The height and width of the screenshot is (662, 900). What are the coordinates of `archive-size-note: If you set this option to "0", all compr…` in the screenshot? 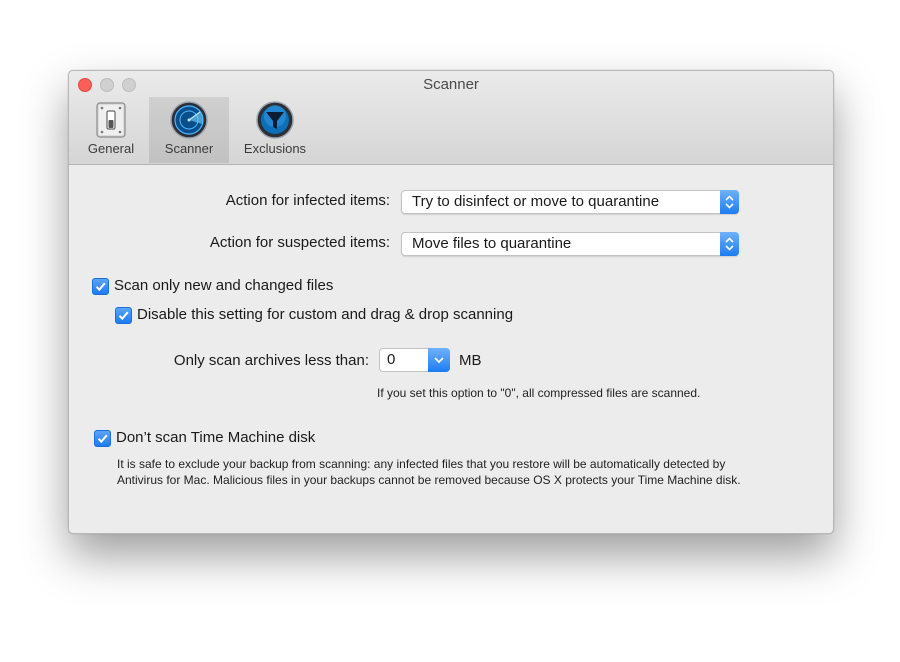 It's located at (539, 393).